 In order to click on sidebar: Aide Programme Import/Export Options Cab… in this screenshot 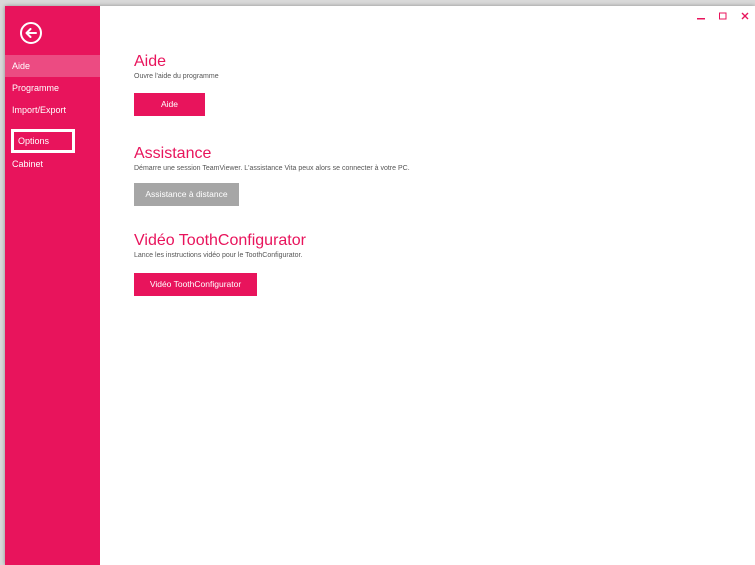, I will do `click(52, 285)`.